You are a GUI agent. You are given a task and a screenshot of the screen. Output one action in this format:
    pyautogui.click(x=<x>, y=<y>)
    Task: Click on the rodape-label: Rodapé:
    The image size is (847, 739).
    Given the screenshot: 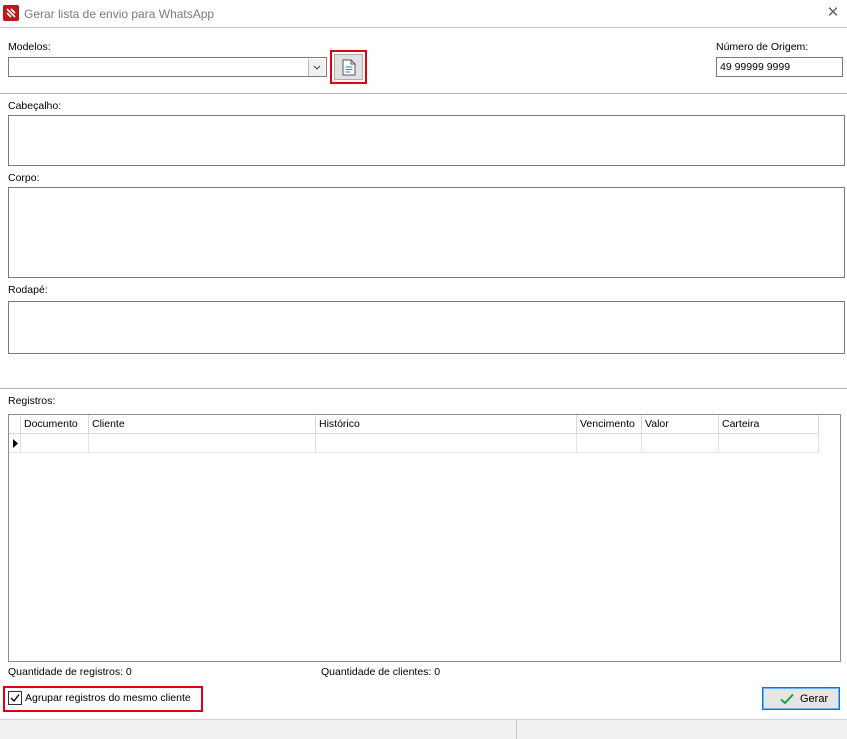 What is the action you would take?
    pyautogui.click(x=28, y=290)
    